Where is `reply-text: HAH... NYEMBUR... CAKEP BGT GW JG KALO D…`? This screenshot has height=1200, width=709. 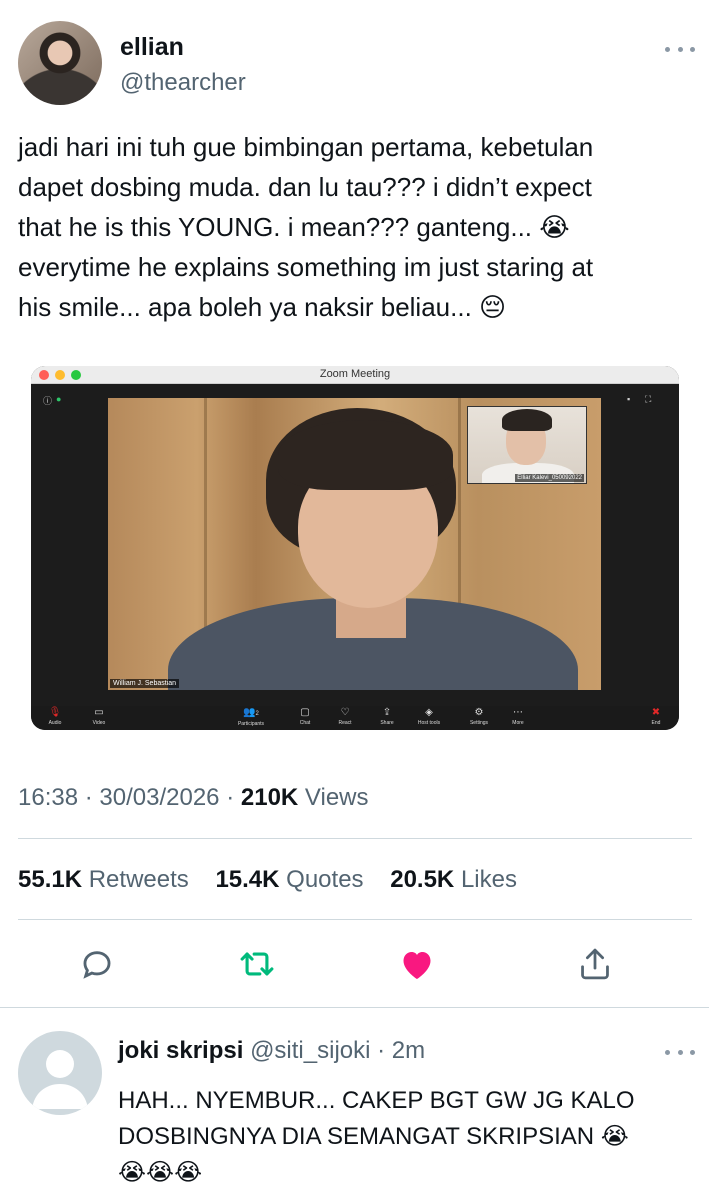 reply-text: HAH... NYEMBUR... CAKEP BGT GW JG KALO D… is located at coordinates (376, 1136).